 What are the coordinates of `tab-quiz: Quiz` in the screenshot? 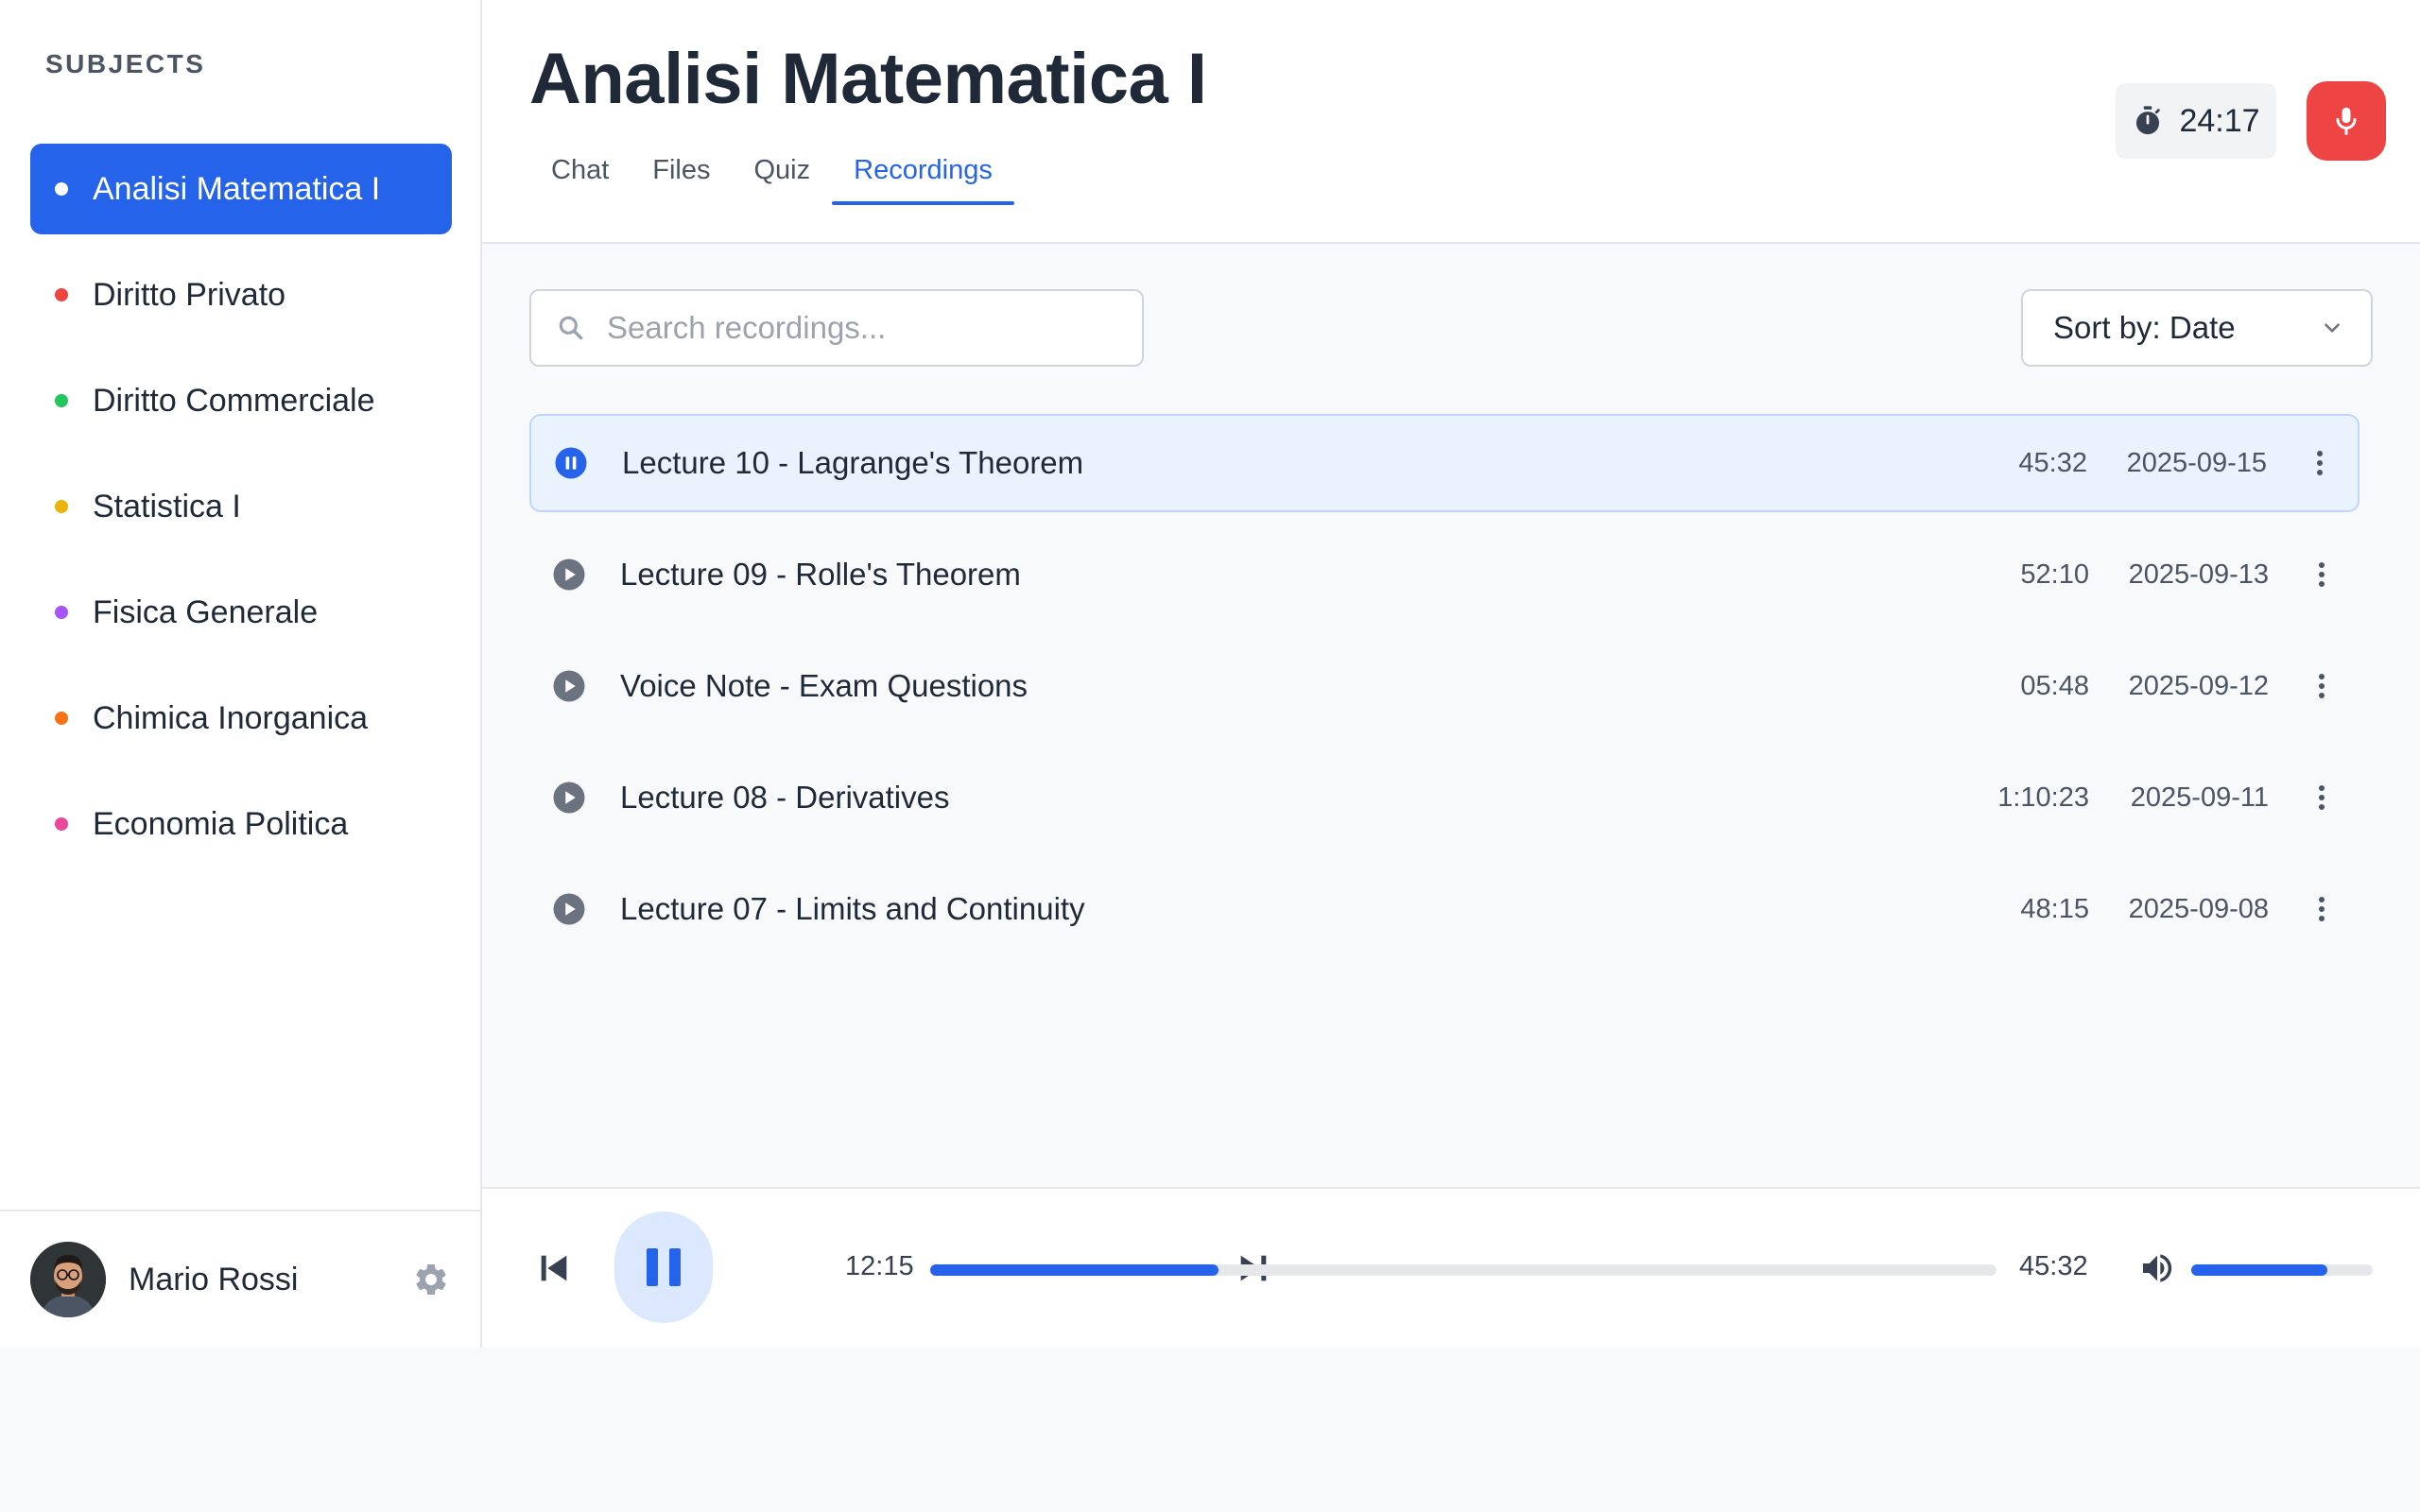 It's located at (783, 178).